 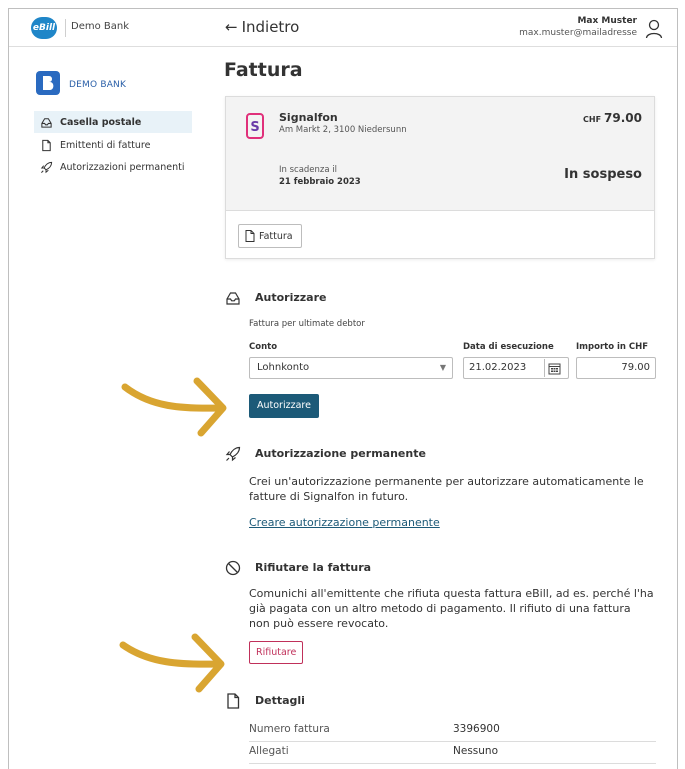 I want to click on chevron-down-icon: ▼, so click(x=442, y=367).